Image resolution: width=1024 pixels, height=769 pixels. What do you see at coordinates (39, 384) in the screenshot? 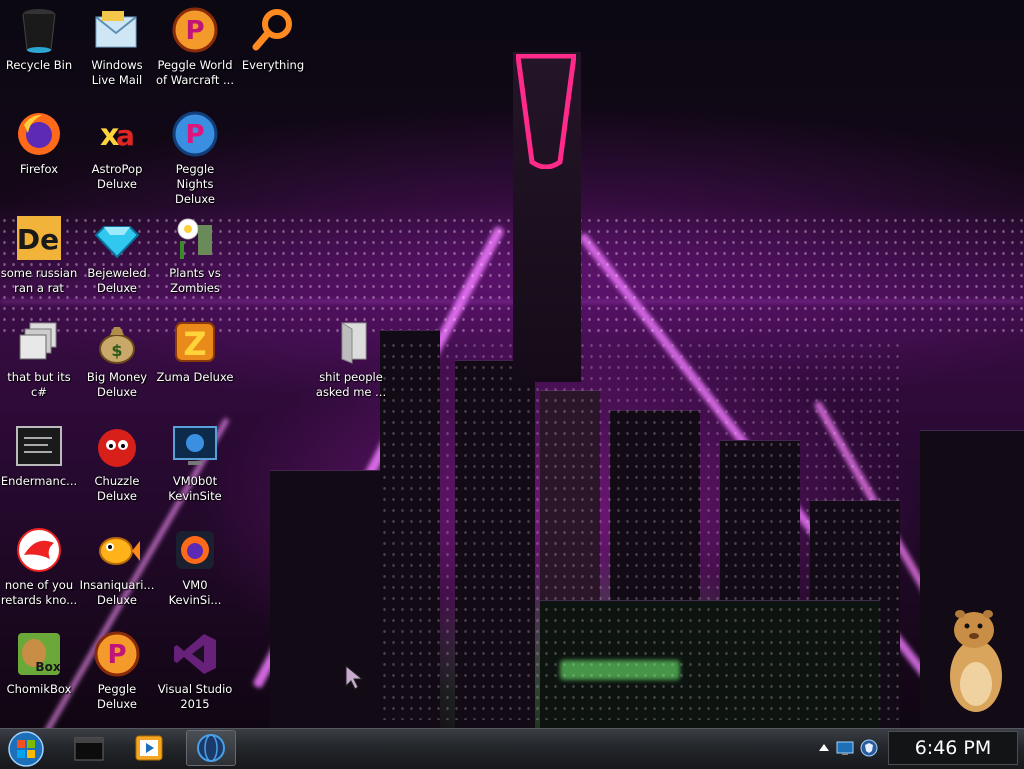
I see `icon-label: that but its c#` at bounding box center [39, 384].